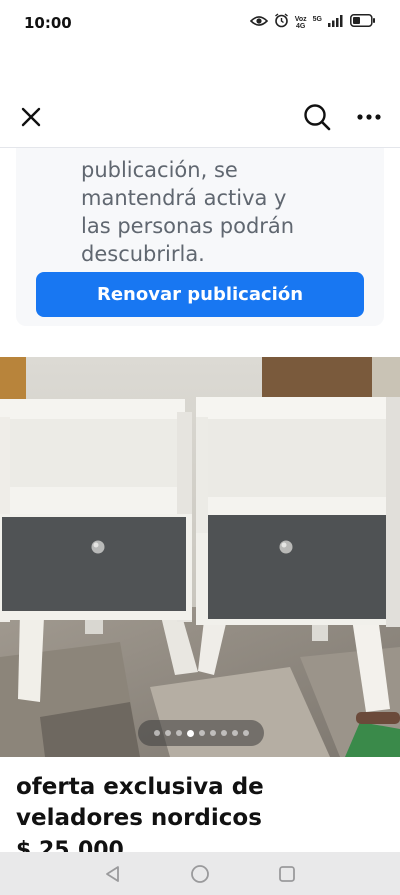 The width and height of the screenshot is (400, 895). Describe the element at coordinates (287, 874) in the screenshot. I see `recents-icon` at that location.